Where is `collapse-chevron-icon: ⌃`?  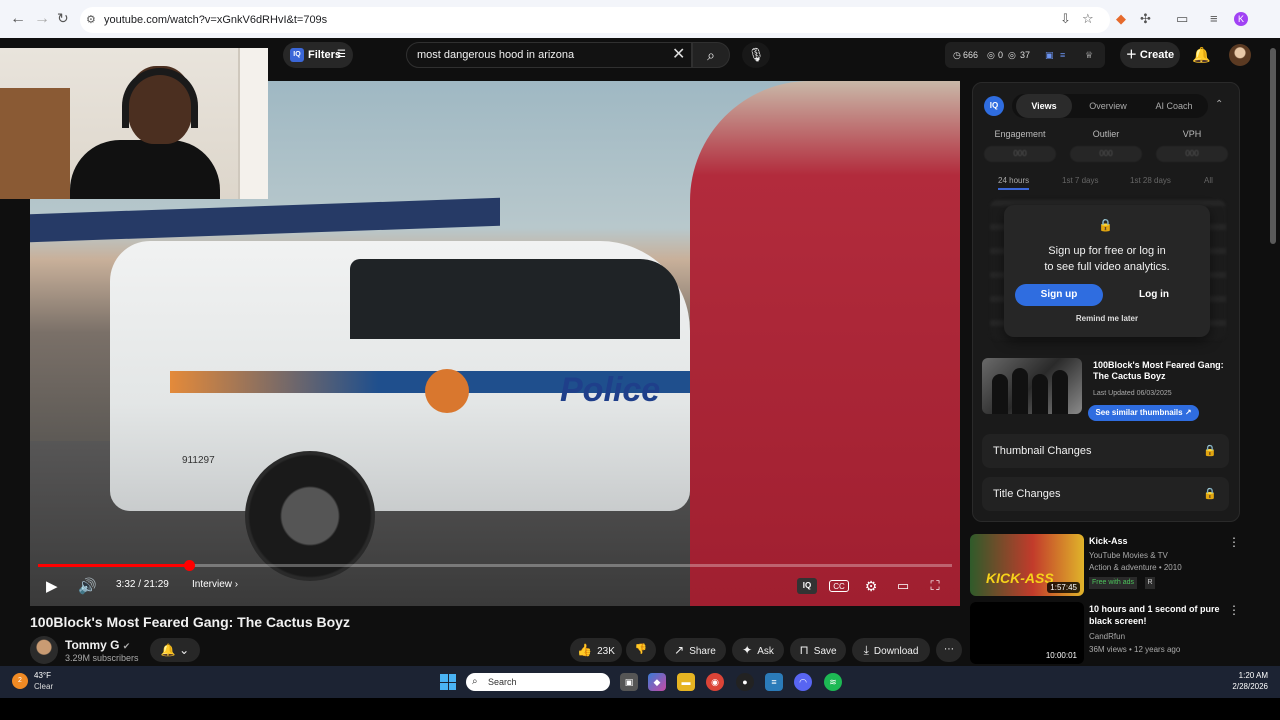 collapse-chevron-icon: ⌃ is located at coordinates (1219, 104).